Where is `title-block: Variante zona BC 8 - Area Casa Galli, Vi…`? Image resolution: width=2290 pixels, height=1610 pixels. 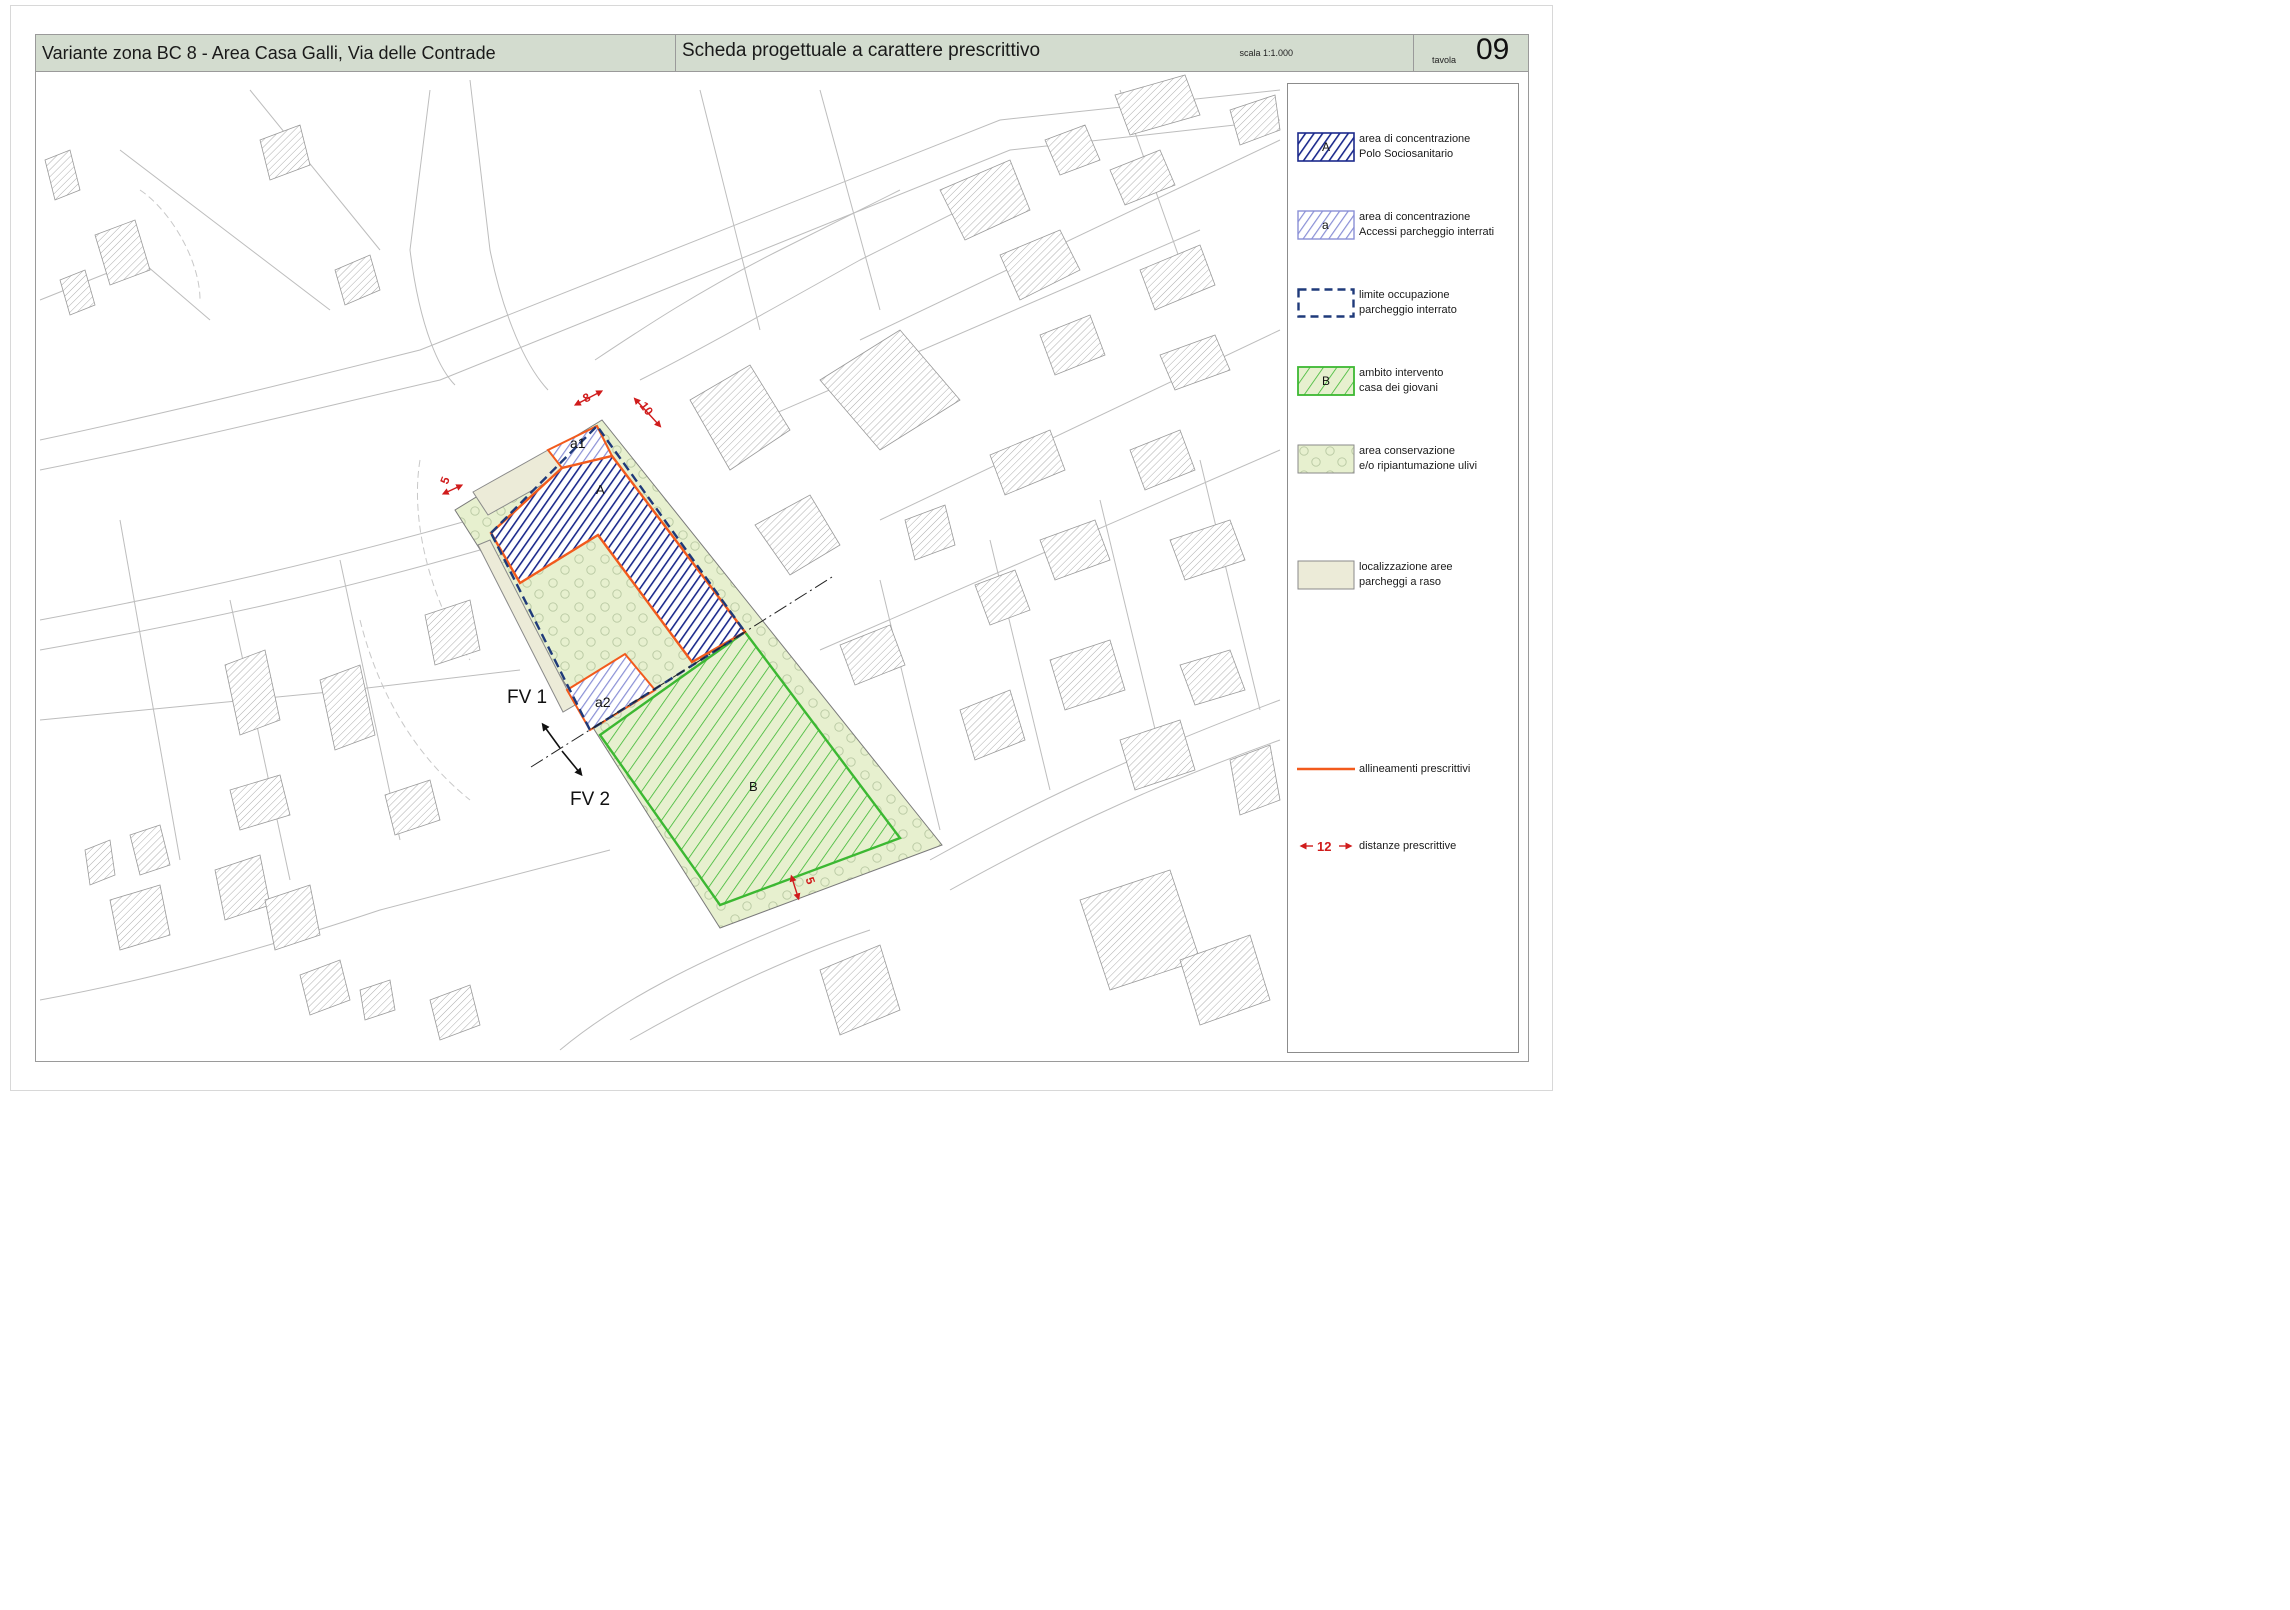 title-block: Variante zona BC 8 - Area Casa Galli, Vi… is located at coordinates (782, 52).